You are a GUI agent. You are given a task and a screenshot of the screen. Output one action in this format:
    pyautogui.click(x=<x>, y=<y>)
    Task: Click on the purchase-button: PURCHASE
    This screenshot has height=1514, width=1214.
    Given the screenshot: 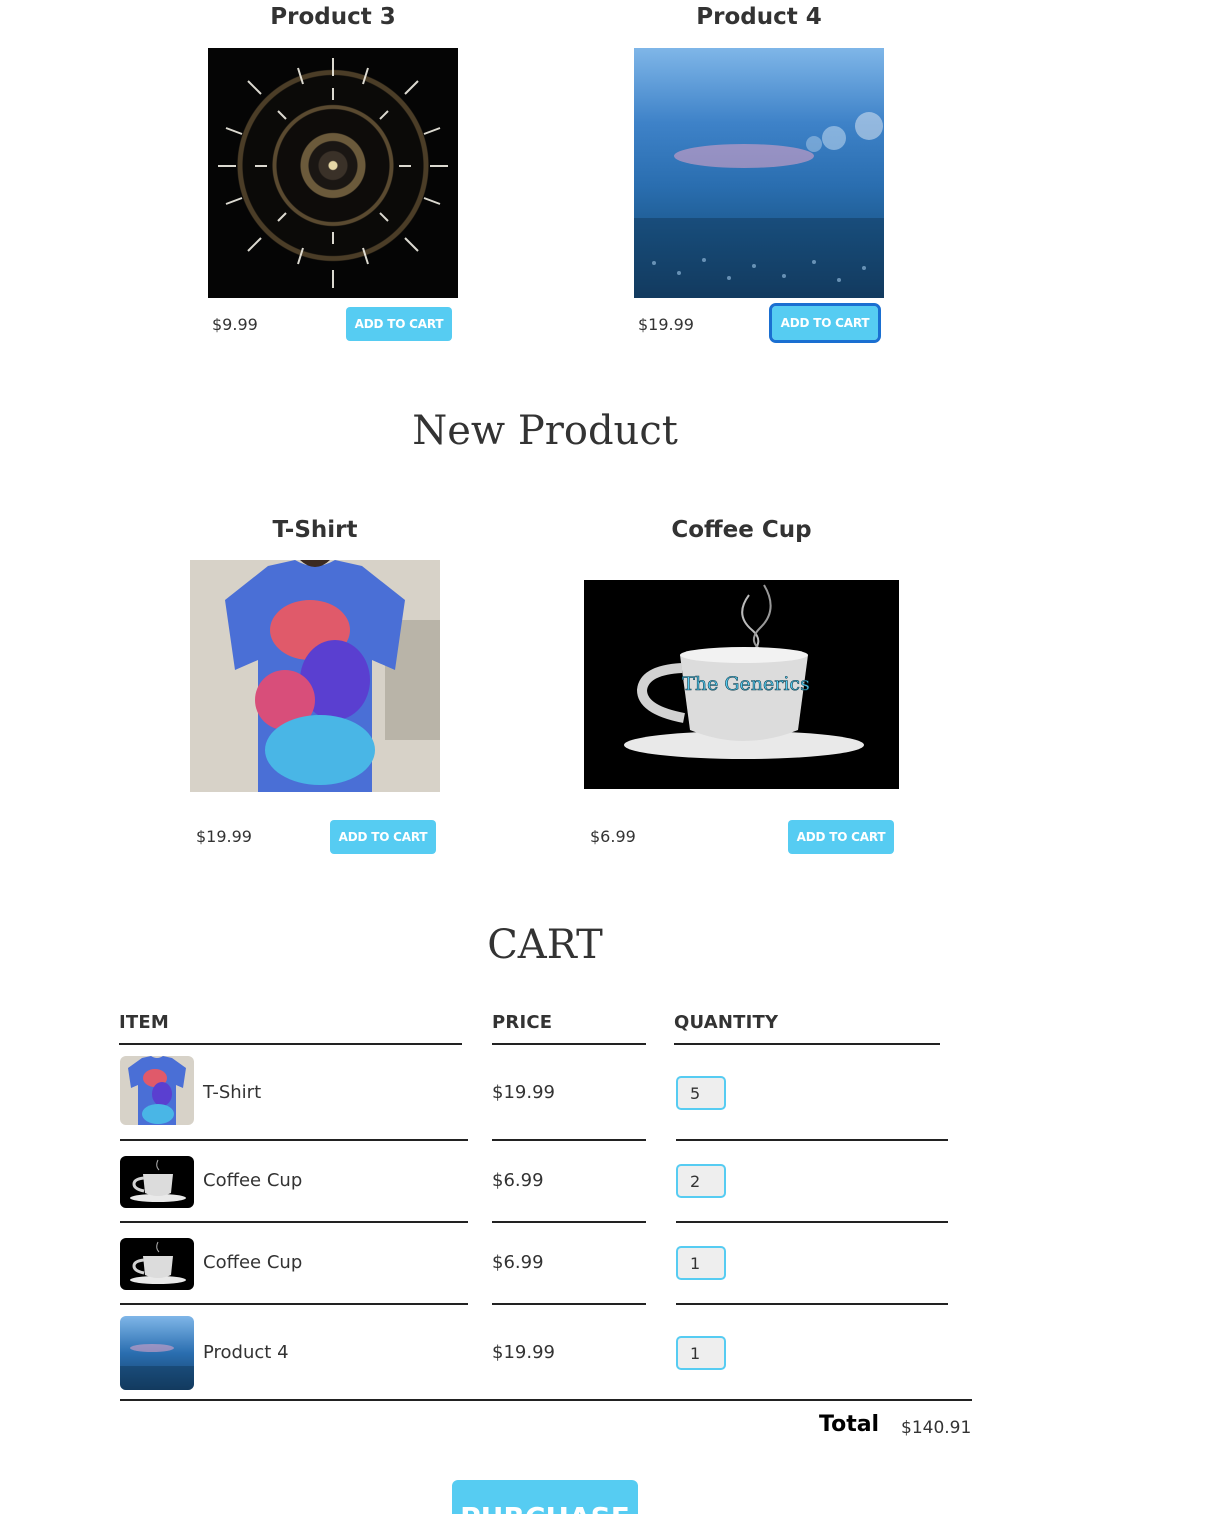 What is the action you would take?
    pyautogui.click(x=545, y=1497)
    